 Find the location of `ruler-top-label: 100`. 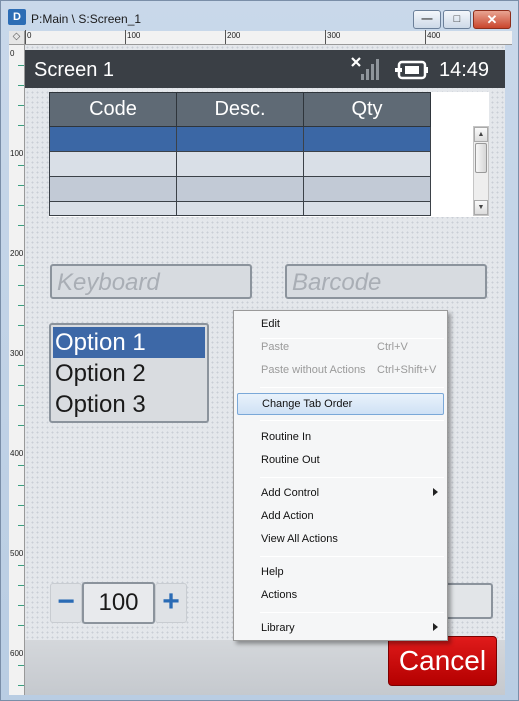

ruler-top-label: 100 is located at coordinates (134, 35).